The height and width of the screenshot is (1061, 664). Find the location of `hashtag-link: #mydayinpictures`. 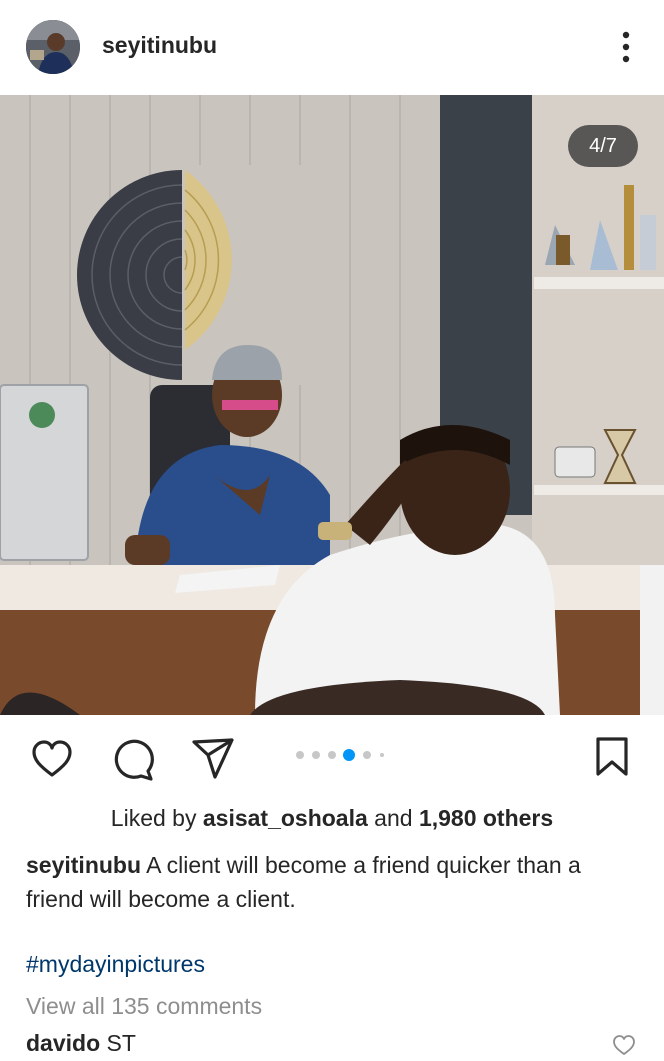

hashtag-link: #mydayinpictures is located at coordinates (115, 964).